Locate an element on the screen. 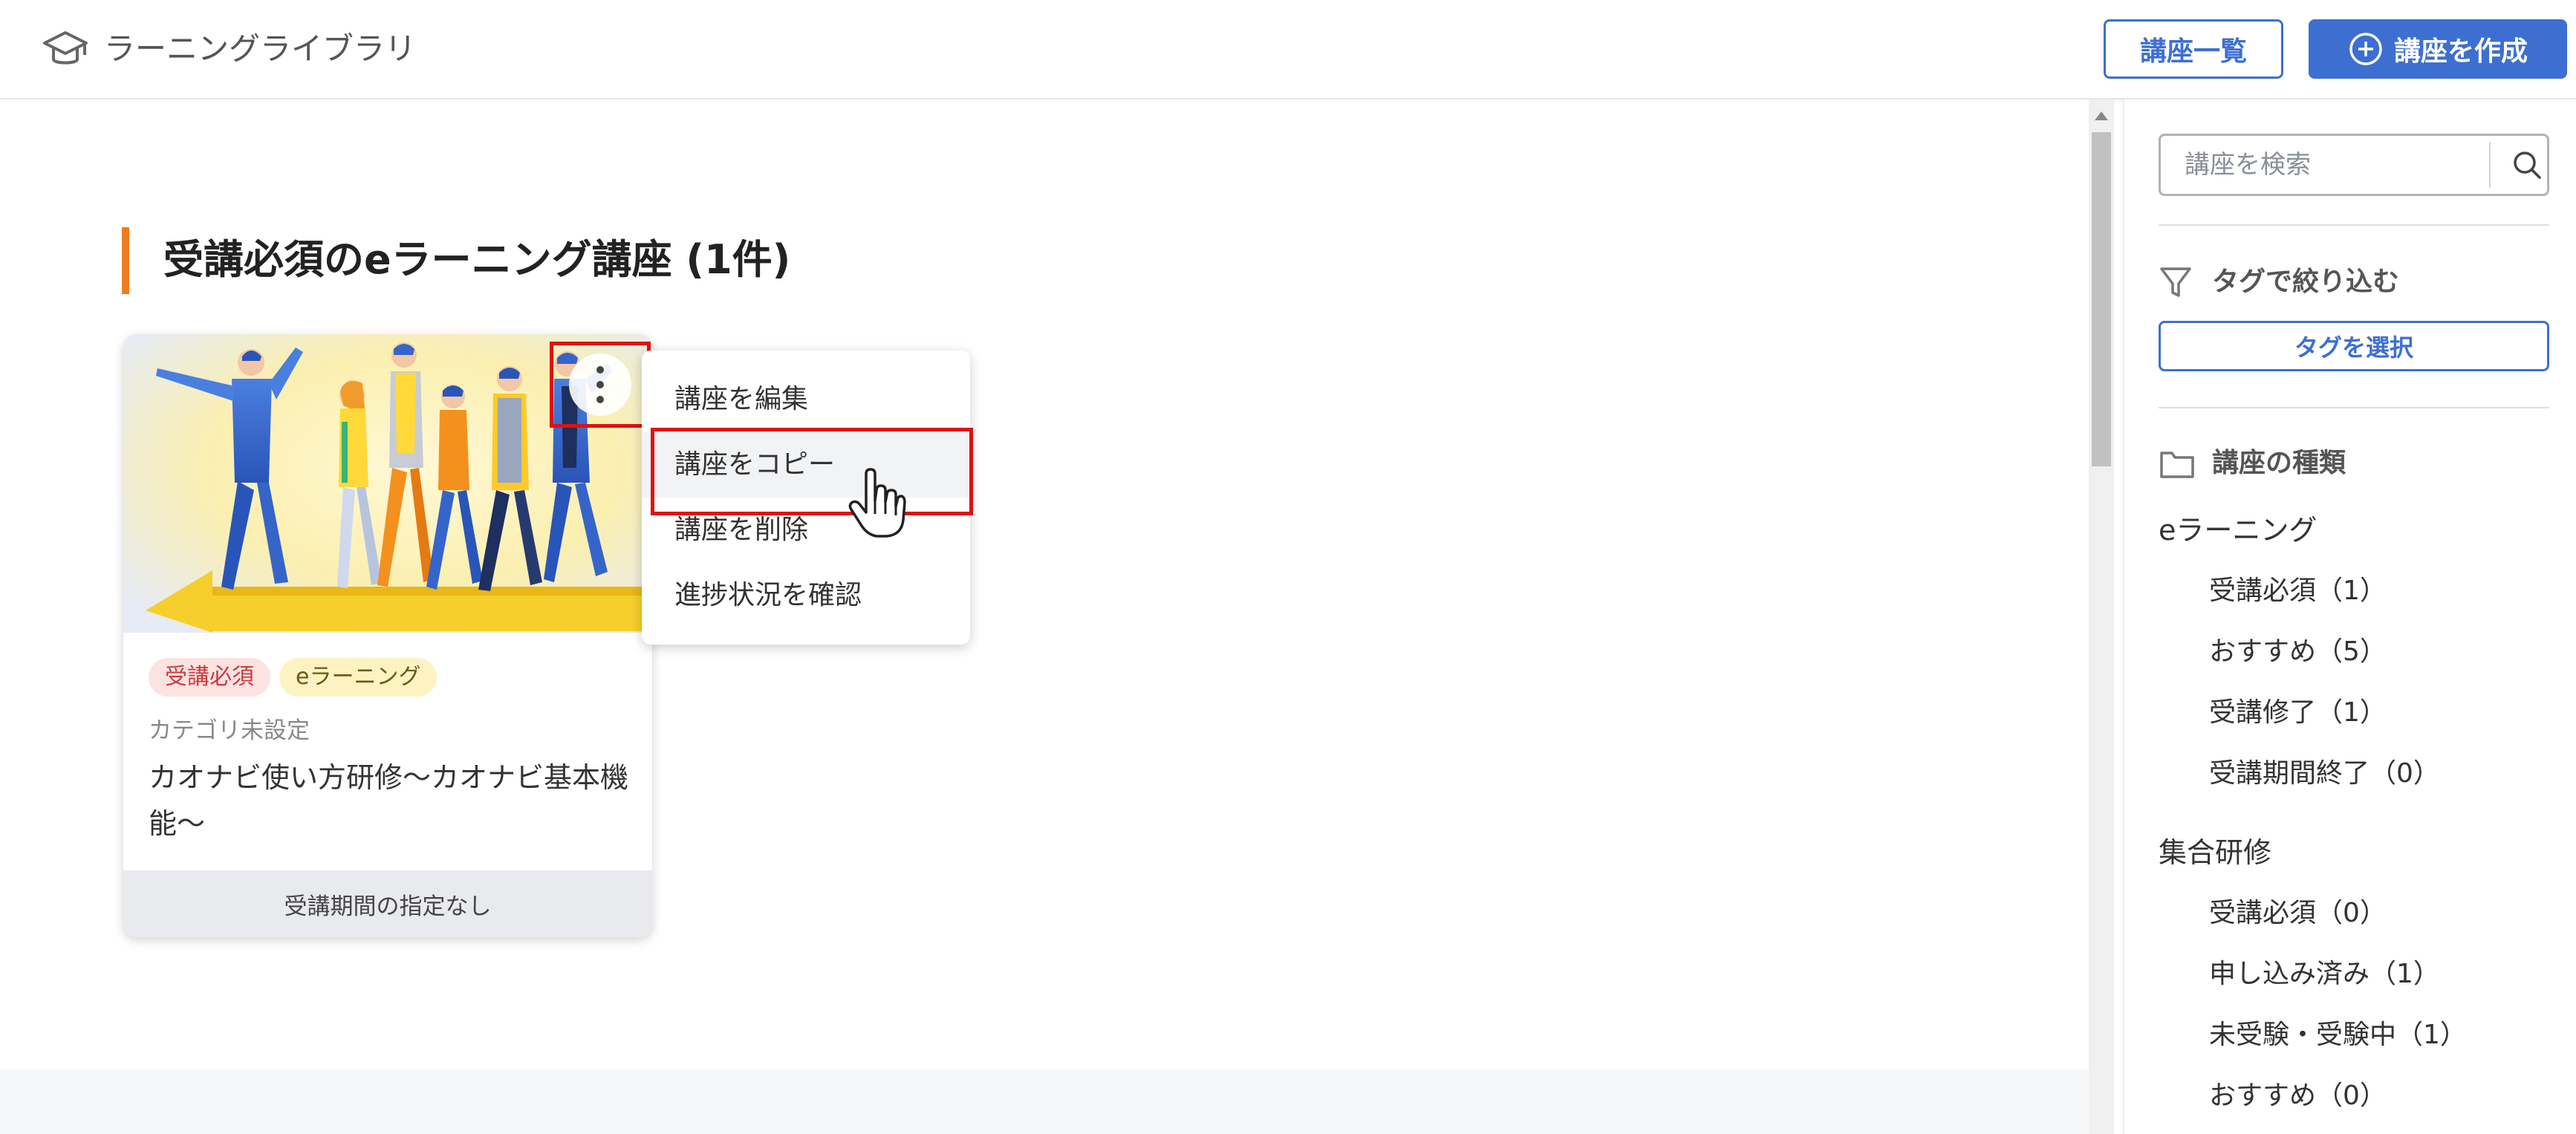 The height and width of the screenshot is (1134, 2576). highlight-frame-kebab is located at coordinates (600, 385).